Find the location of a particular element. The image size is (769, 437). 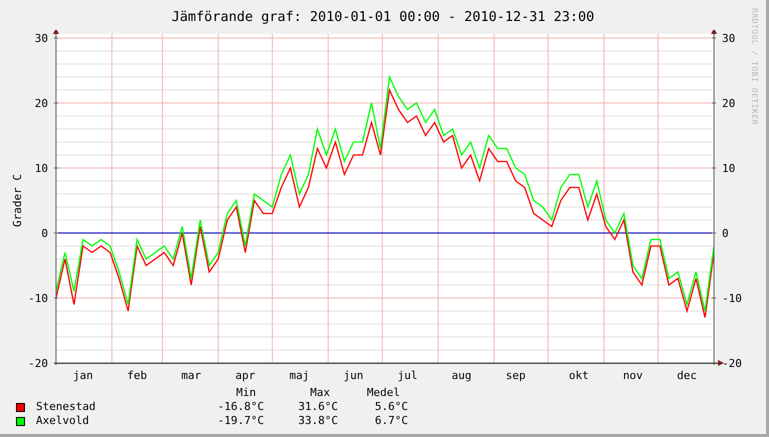

axis-label: jan is located at coordinates (83, 375).